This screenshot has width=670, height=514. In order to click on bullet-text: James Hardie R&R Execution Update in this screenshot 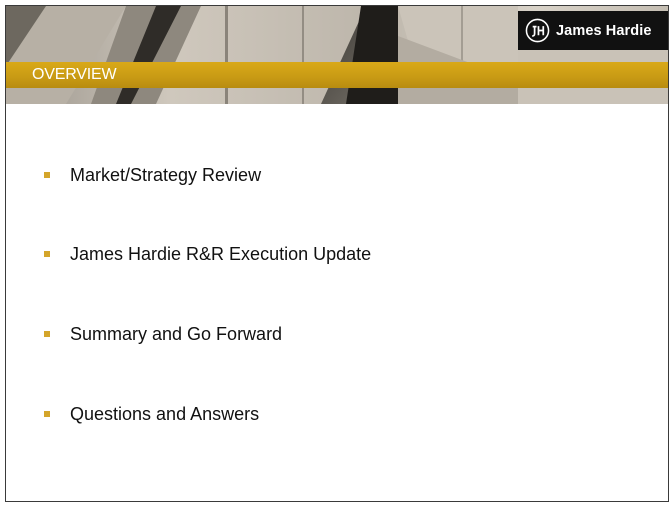, I will do `click(221, 253)`.